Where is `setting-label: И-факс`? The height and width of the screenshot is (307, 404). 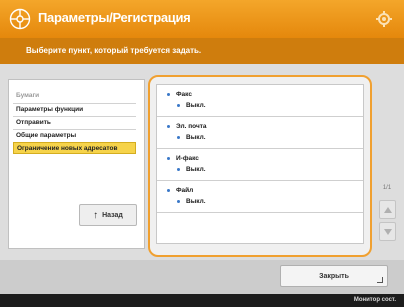
setting-label: И-факс is located at coordinates (187, 158).